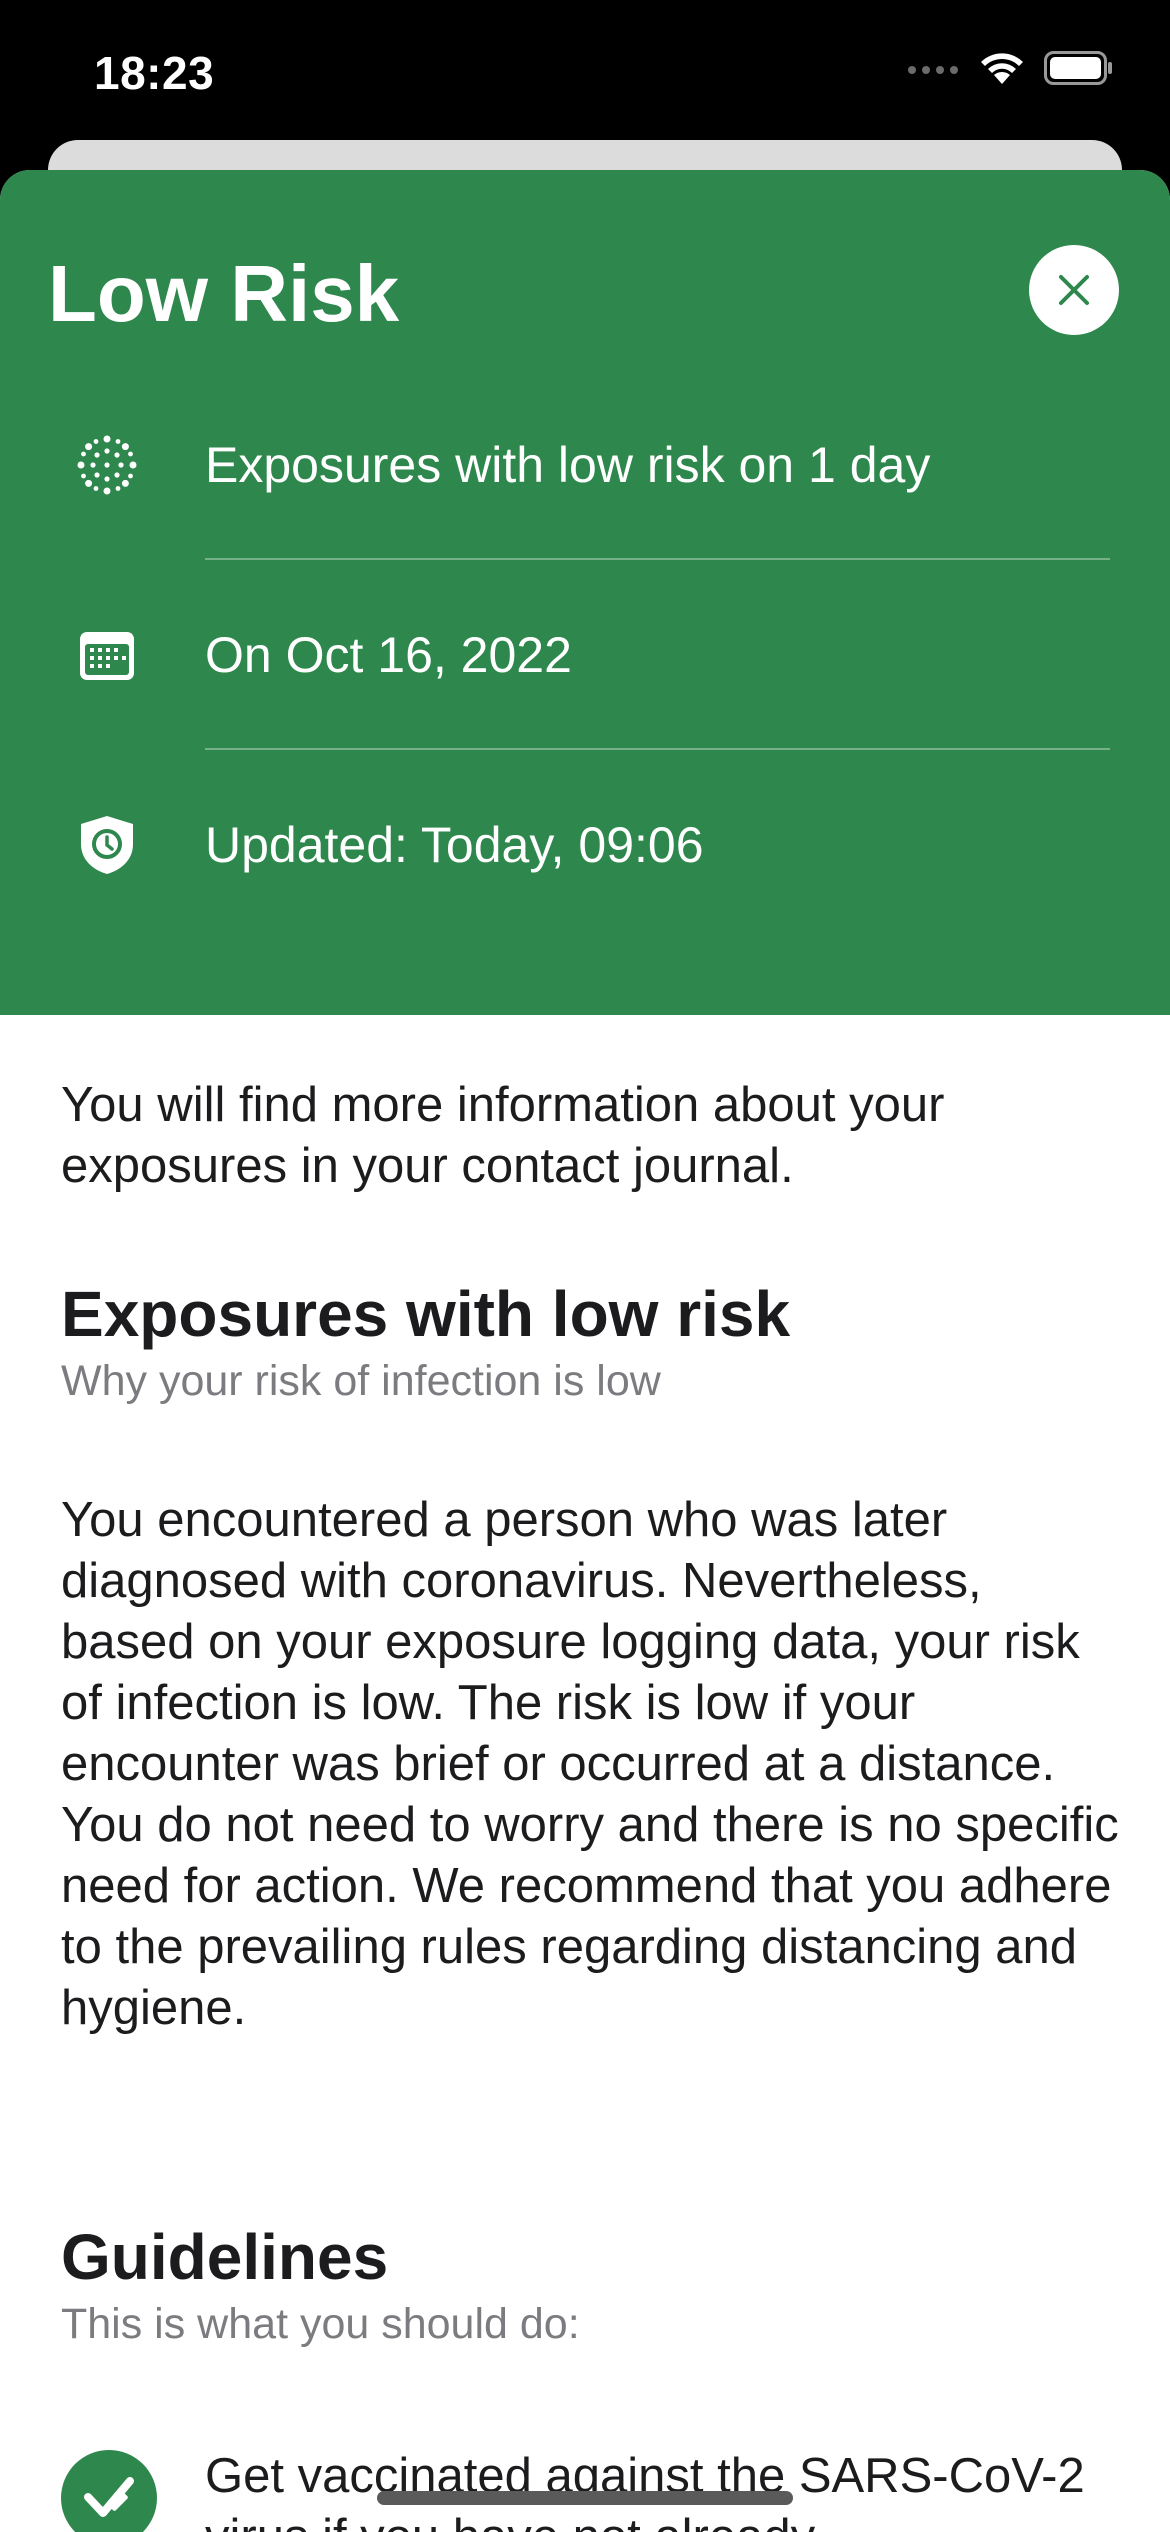  I want to click on guidelines-section-subtitle: This is what you should do:, so click(320, 2324).